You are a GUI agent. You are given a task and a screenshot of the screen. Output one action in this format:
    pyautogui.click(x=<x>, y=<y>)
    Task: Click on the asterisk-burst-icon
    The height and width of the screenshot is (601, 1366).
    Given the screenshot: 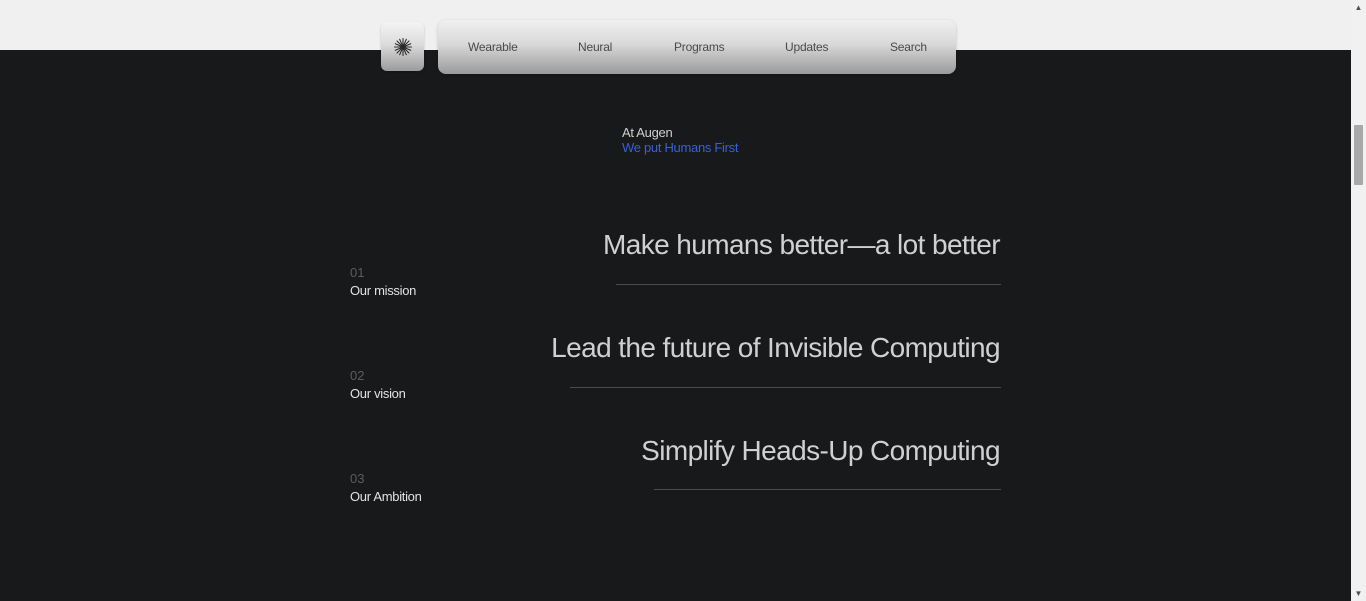 What is the action you would take?
    pyautogui.click(x=402, y=46)
    